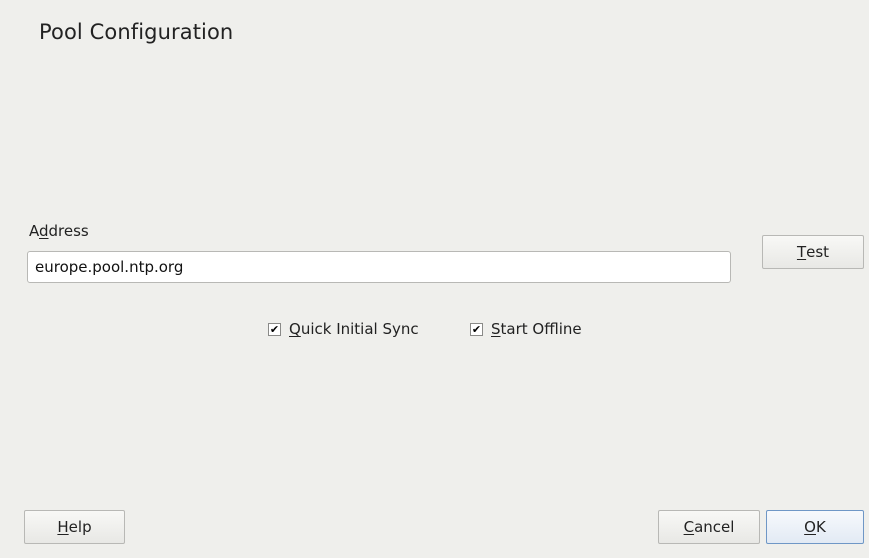  I want to click on quick-initial-sync-label-suffix: uick Initial Sync, so click(359, 329).